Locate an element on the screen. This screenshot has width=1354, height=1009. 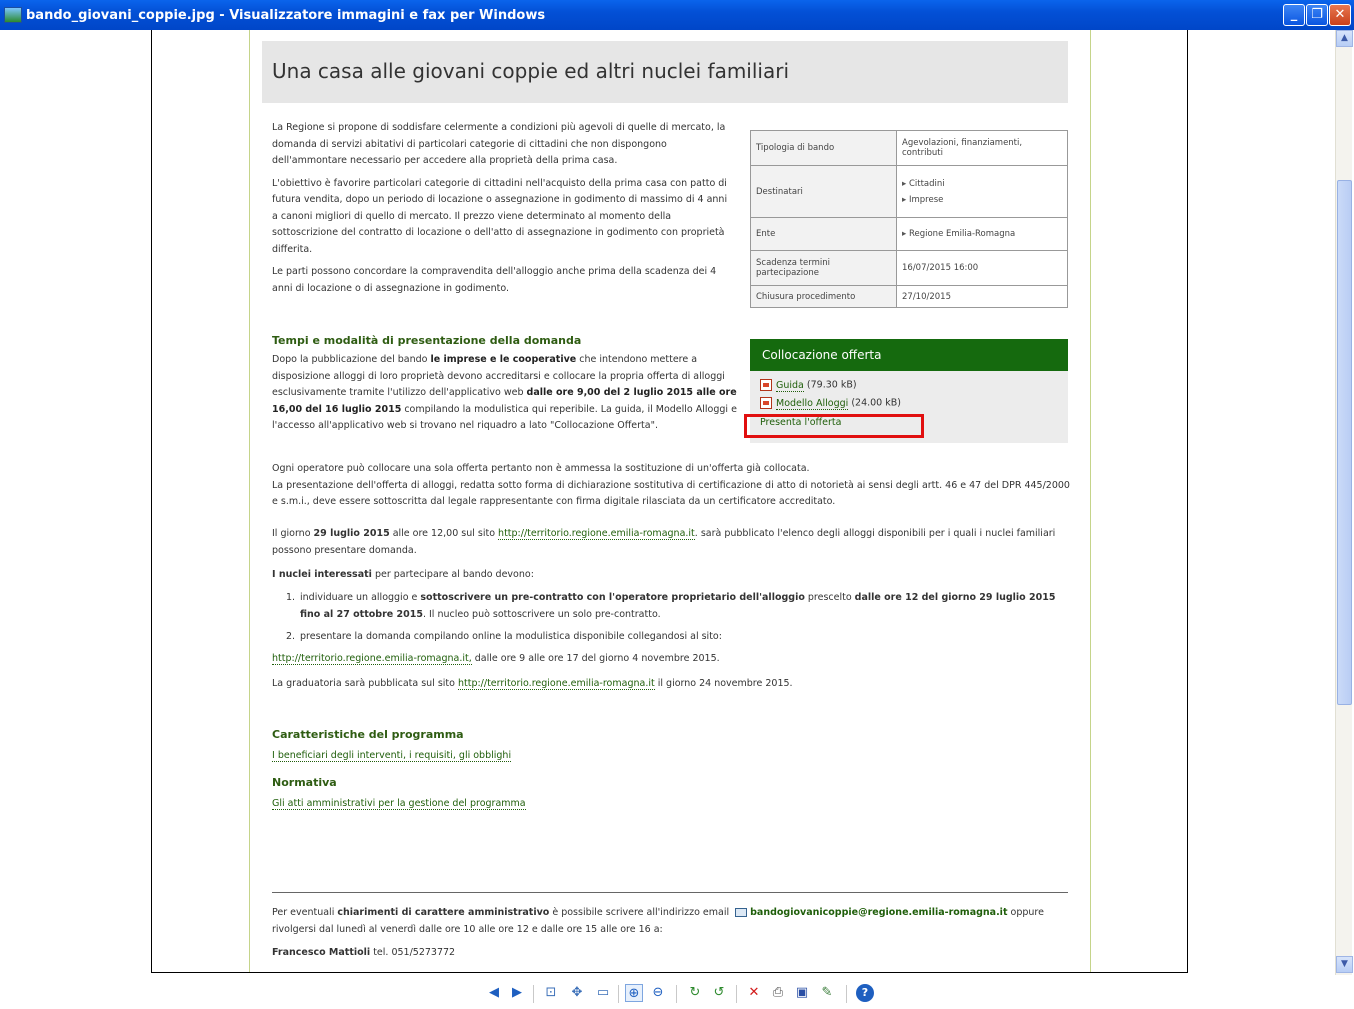
ente-name: Regione Emilia-Romagna is located at coordinates (958, 234).